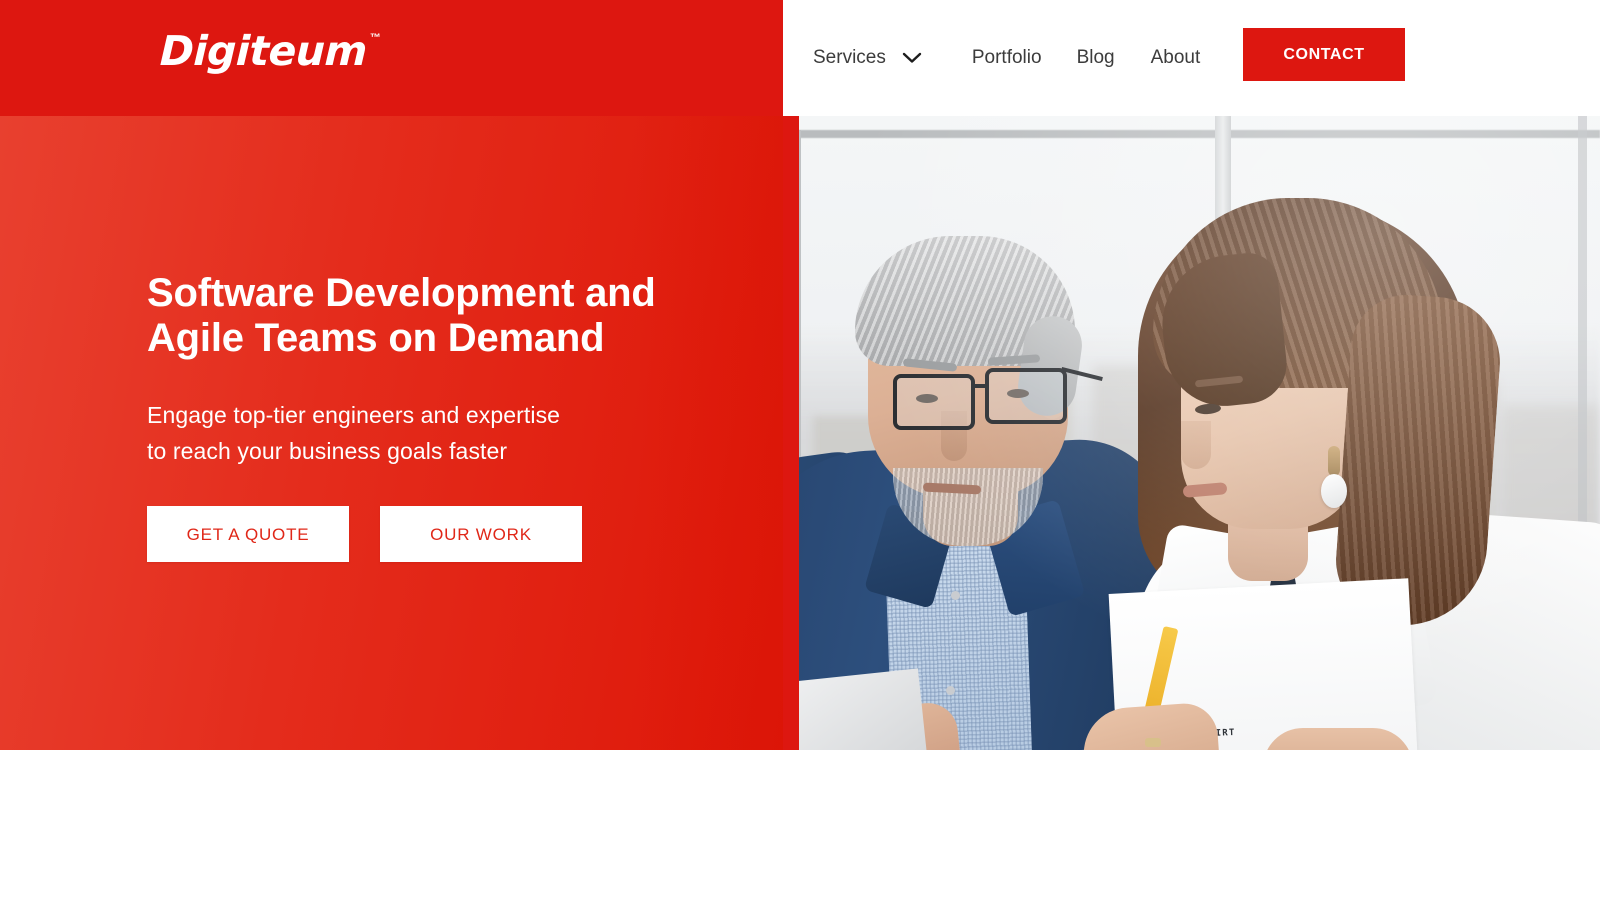  I want to click on photo-window-frame, so click(1196, 134).